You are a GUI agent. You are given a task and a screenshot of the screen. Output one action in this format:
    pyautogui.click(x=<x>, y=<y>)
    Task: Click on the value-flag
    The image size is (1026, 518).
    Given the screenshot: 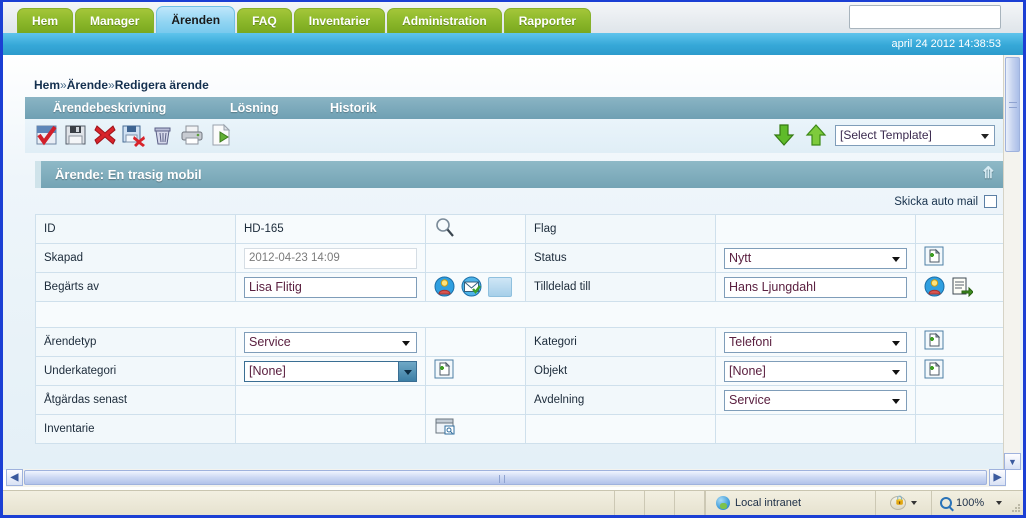 What is the action you would take?
    pyautogui.click(x=815, y=229)
    